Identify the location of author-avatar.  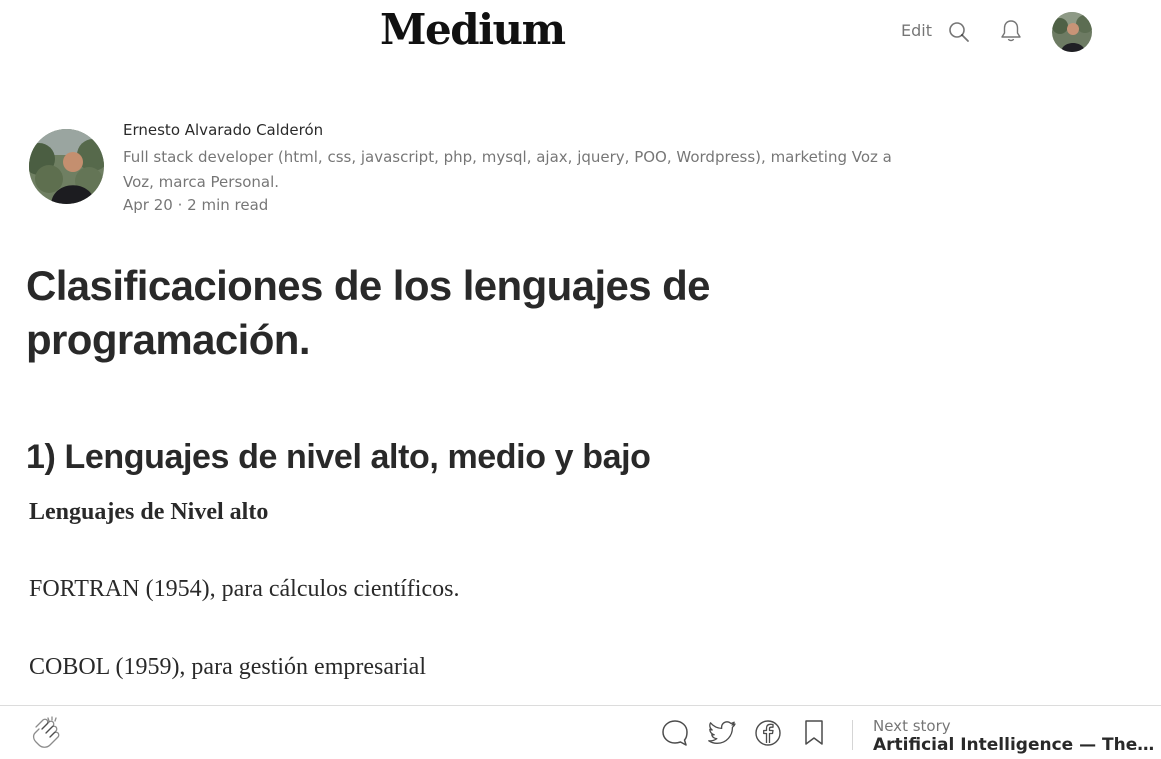
(66, 166).